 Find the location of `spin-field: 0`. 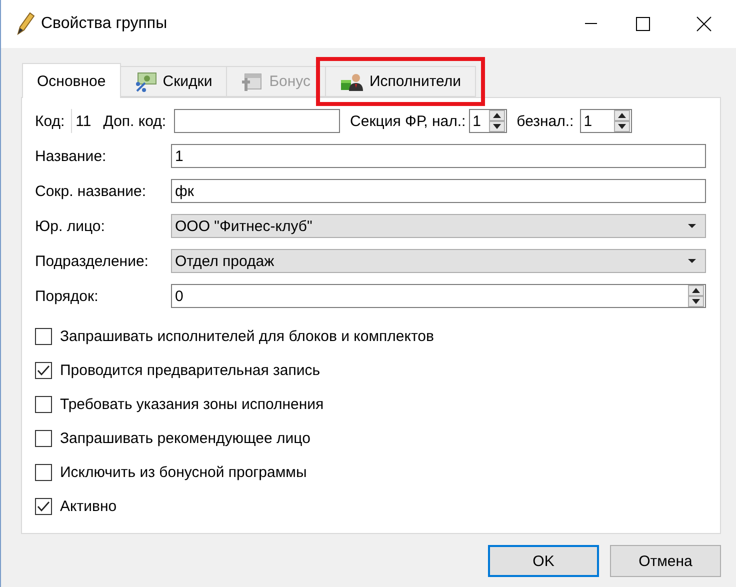

spin-field: 0 is located at coordinates (438, 296).